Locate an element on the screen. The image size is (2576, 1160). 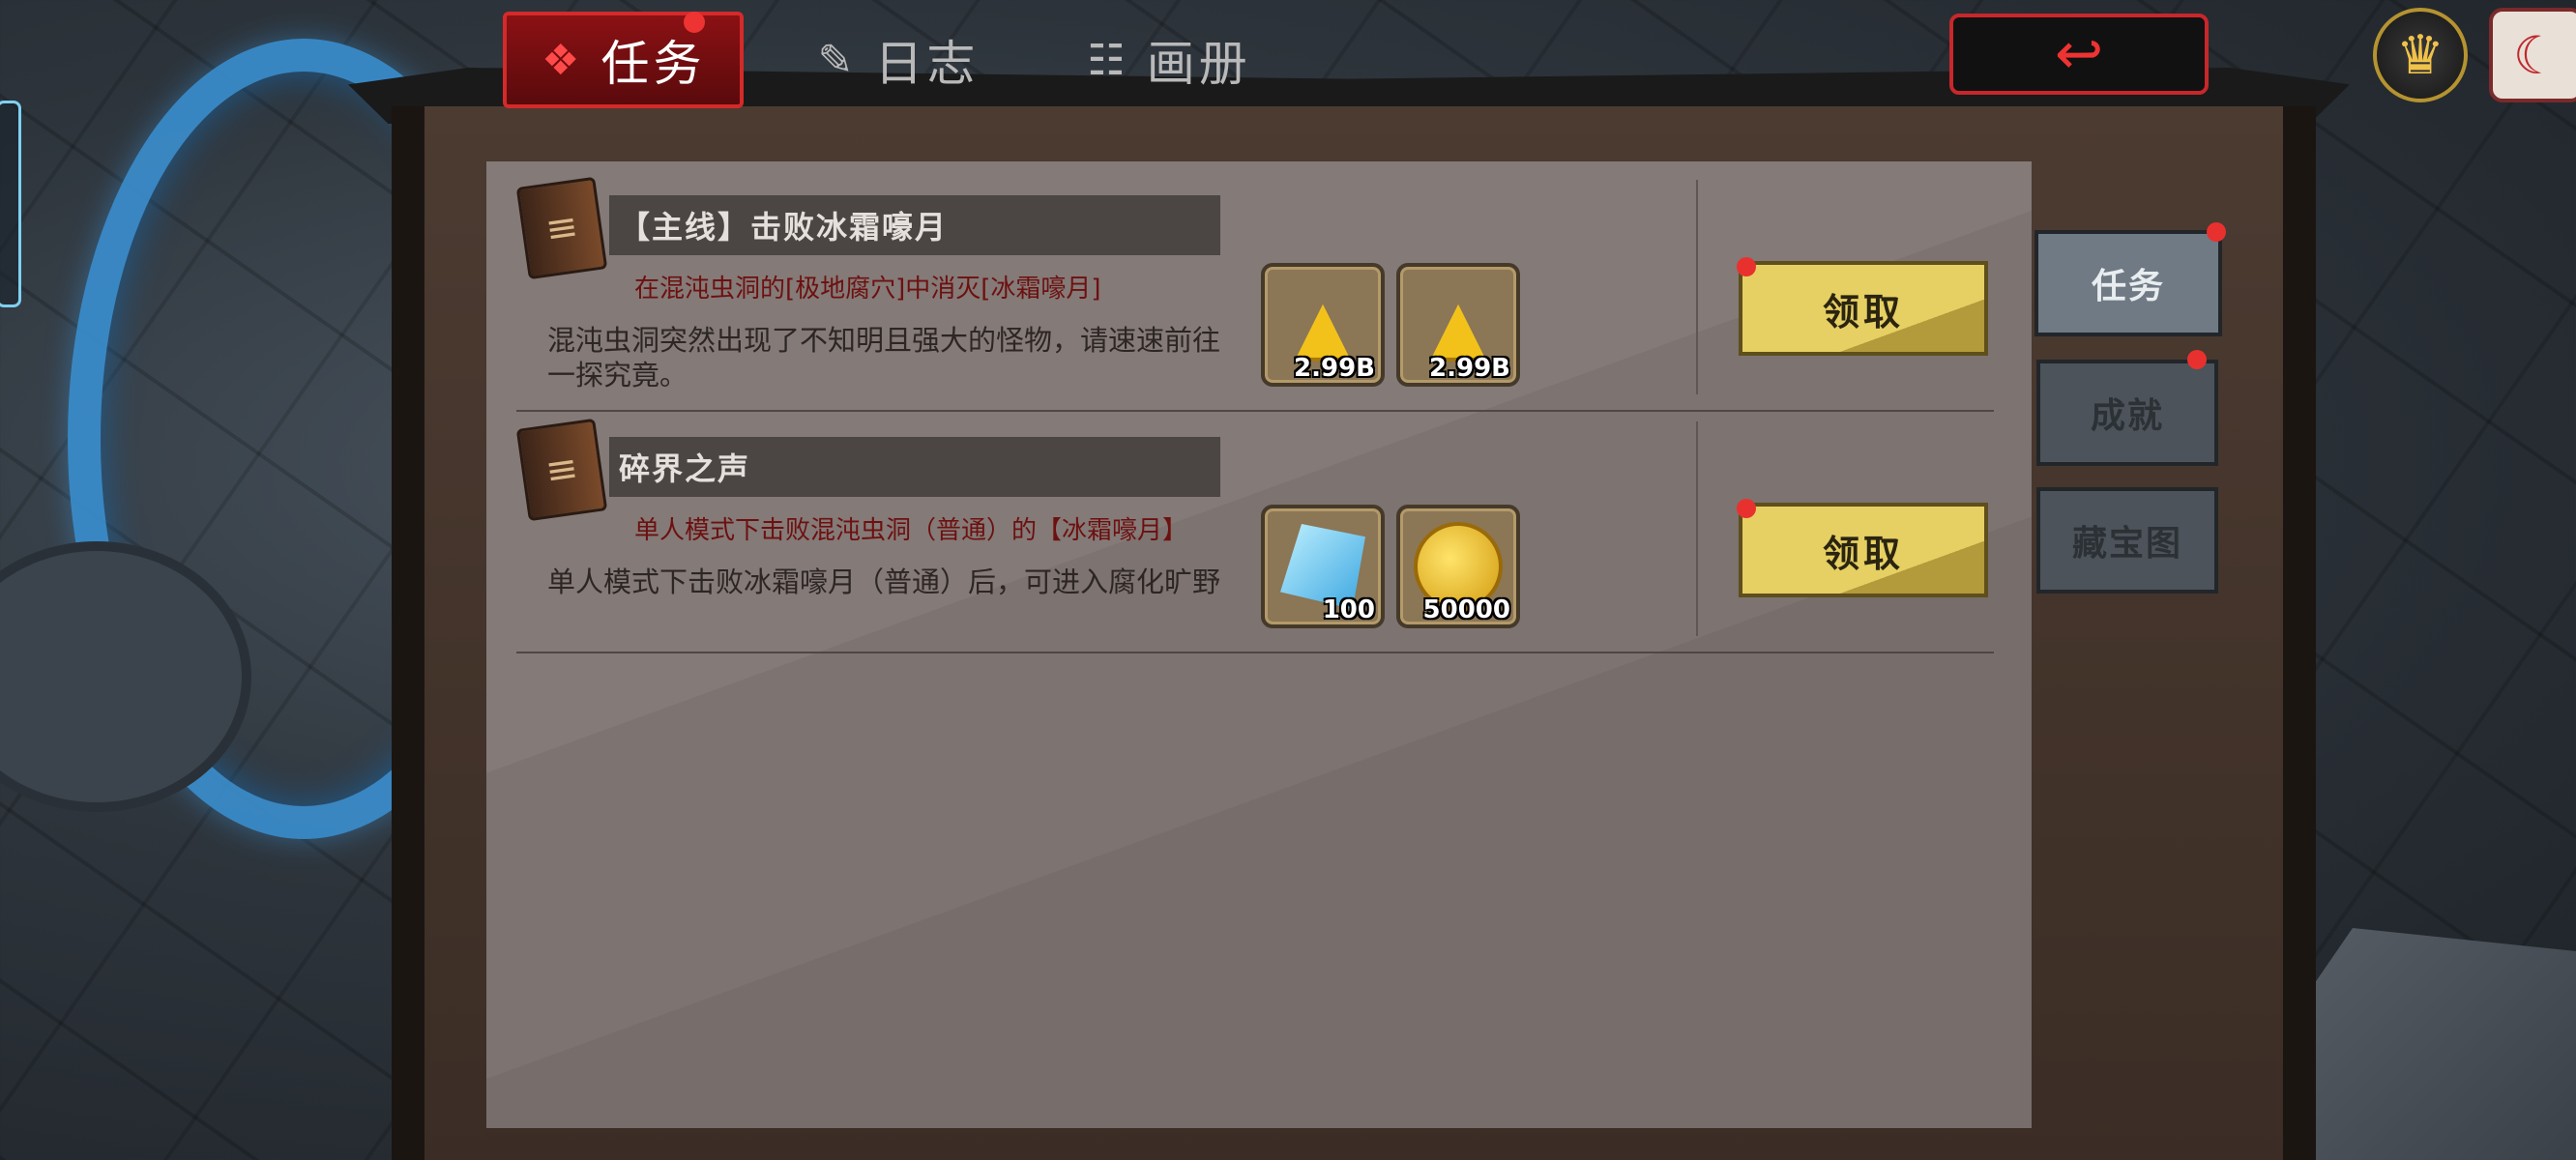
tab-log: ✎ 日志 is located at coordinates (897, 60).